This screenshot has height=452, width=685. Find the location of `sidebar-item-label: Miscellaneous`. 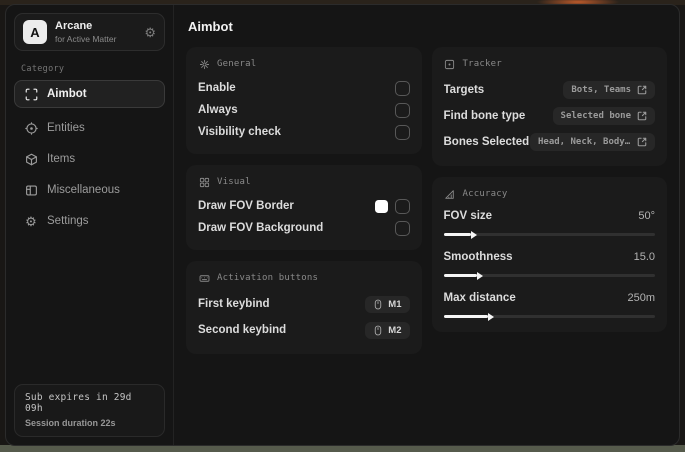

sidebar-item-label: Miscellaneous is located at coordinates (83, 190).